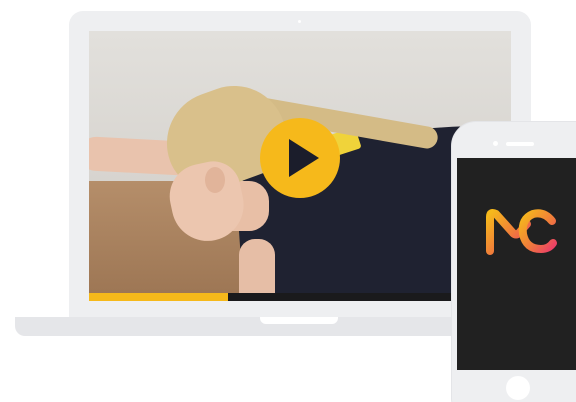 This screenshot has height=402, width=576. What do you see at coordinates (257, 270) in the screenshot?
I see `video-thumbnail-forearm` at bounding box center [257, 270].